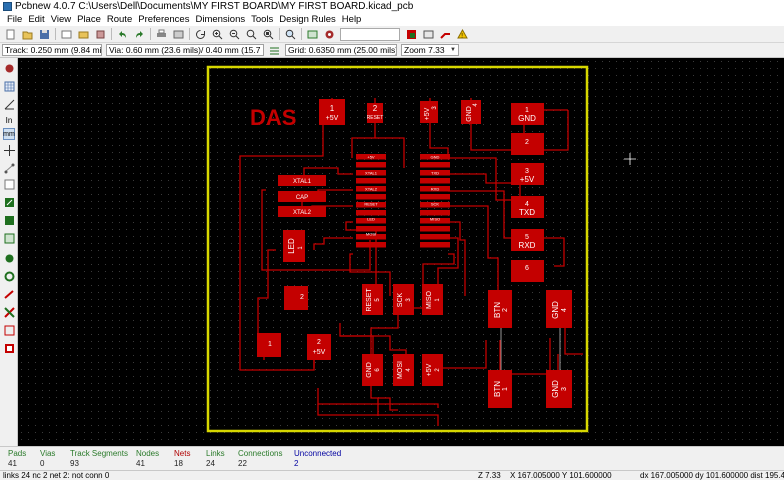 Image resolution: width=784 pixels, height=480 pixels. What do you see at coordinates (527, 212) in the screenshot?
I see `conn-pad-4-label: TXD` at bounding box center [527, 212].